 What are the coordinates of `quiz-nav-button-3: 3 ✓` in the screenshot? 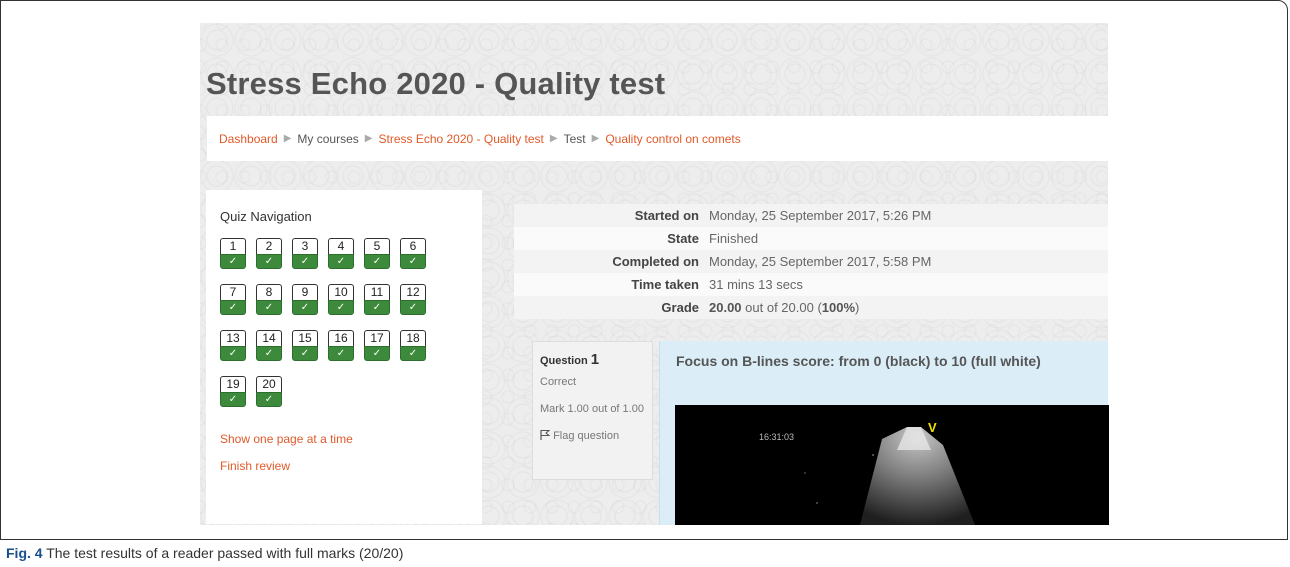 It's located at (306, 254).